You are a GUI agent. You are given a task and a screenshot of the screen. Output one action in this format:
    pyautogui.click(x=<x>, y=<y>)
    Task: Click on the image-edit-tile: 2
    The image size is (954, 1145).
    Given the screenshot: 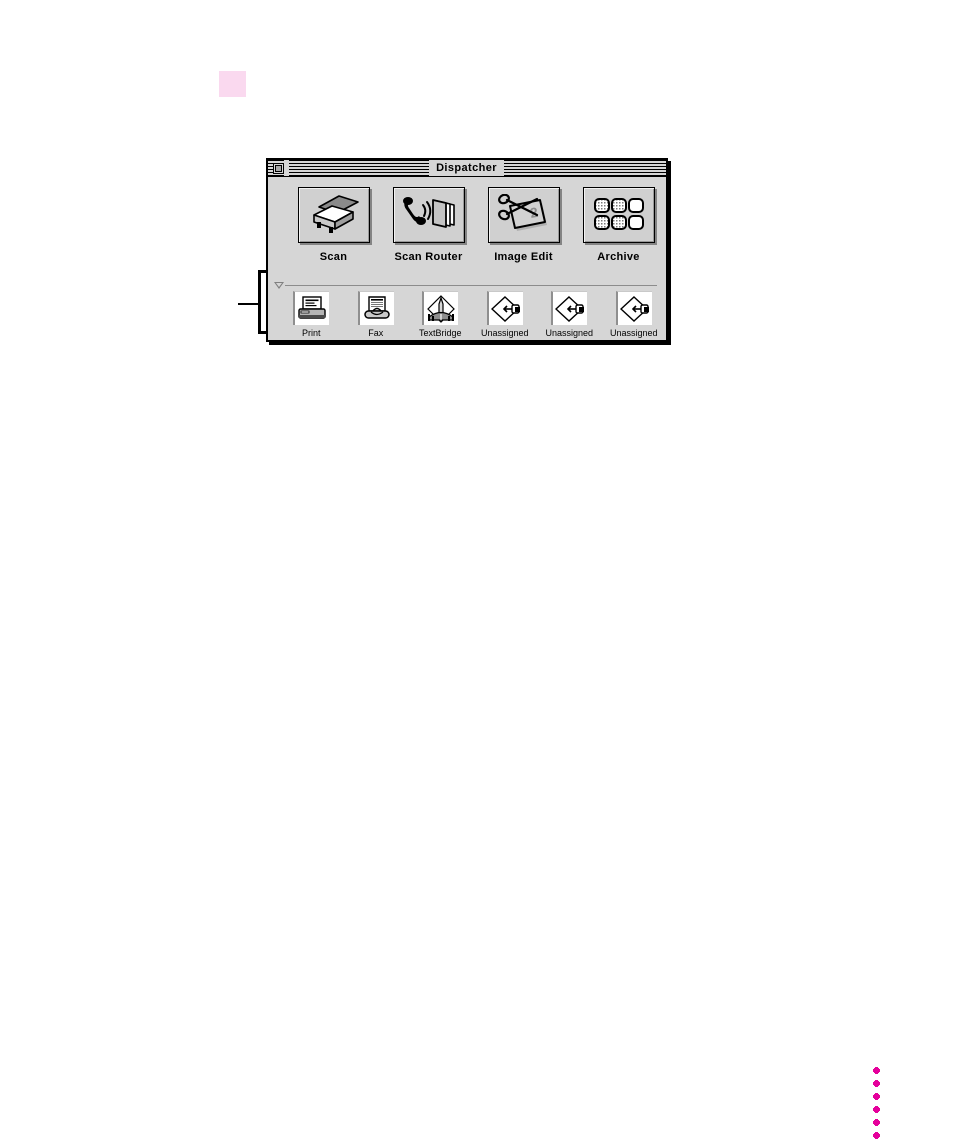 What is the action you would take?
    pyautogui.click(x=523, y=215)
    